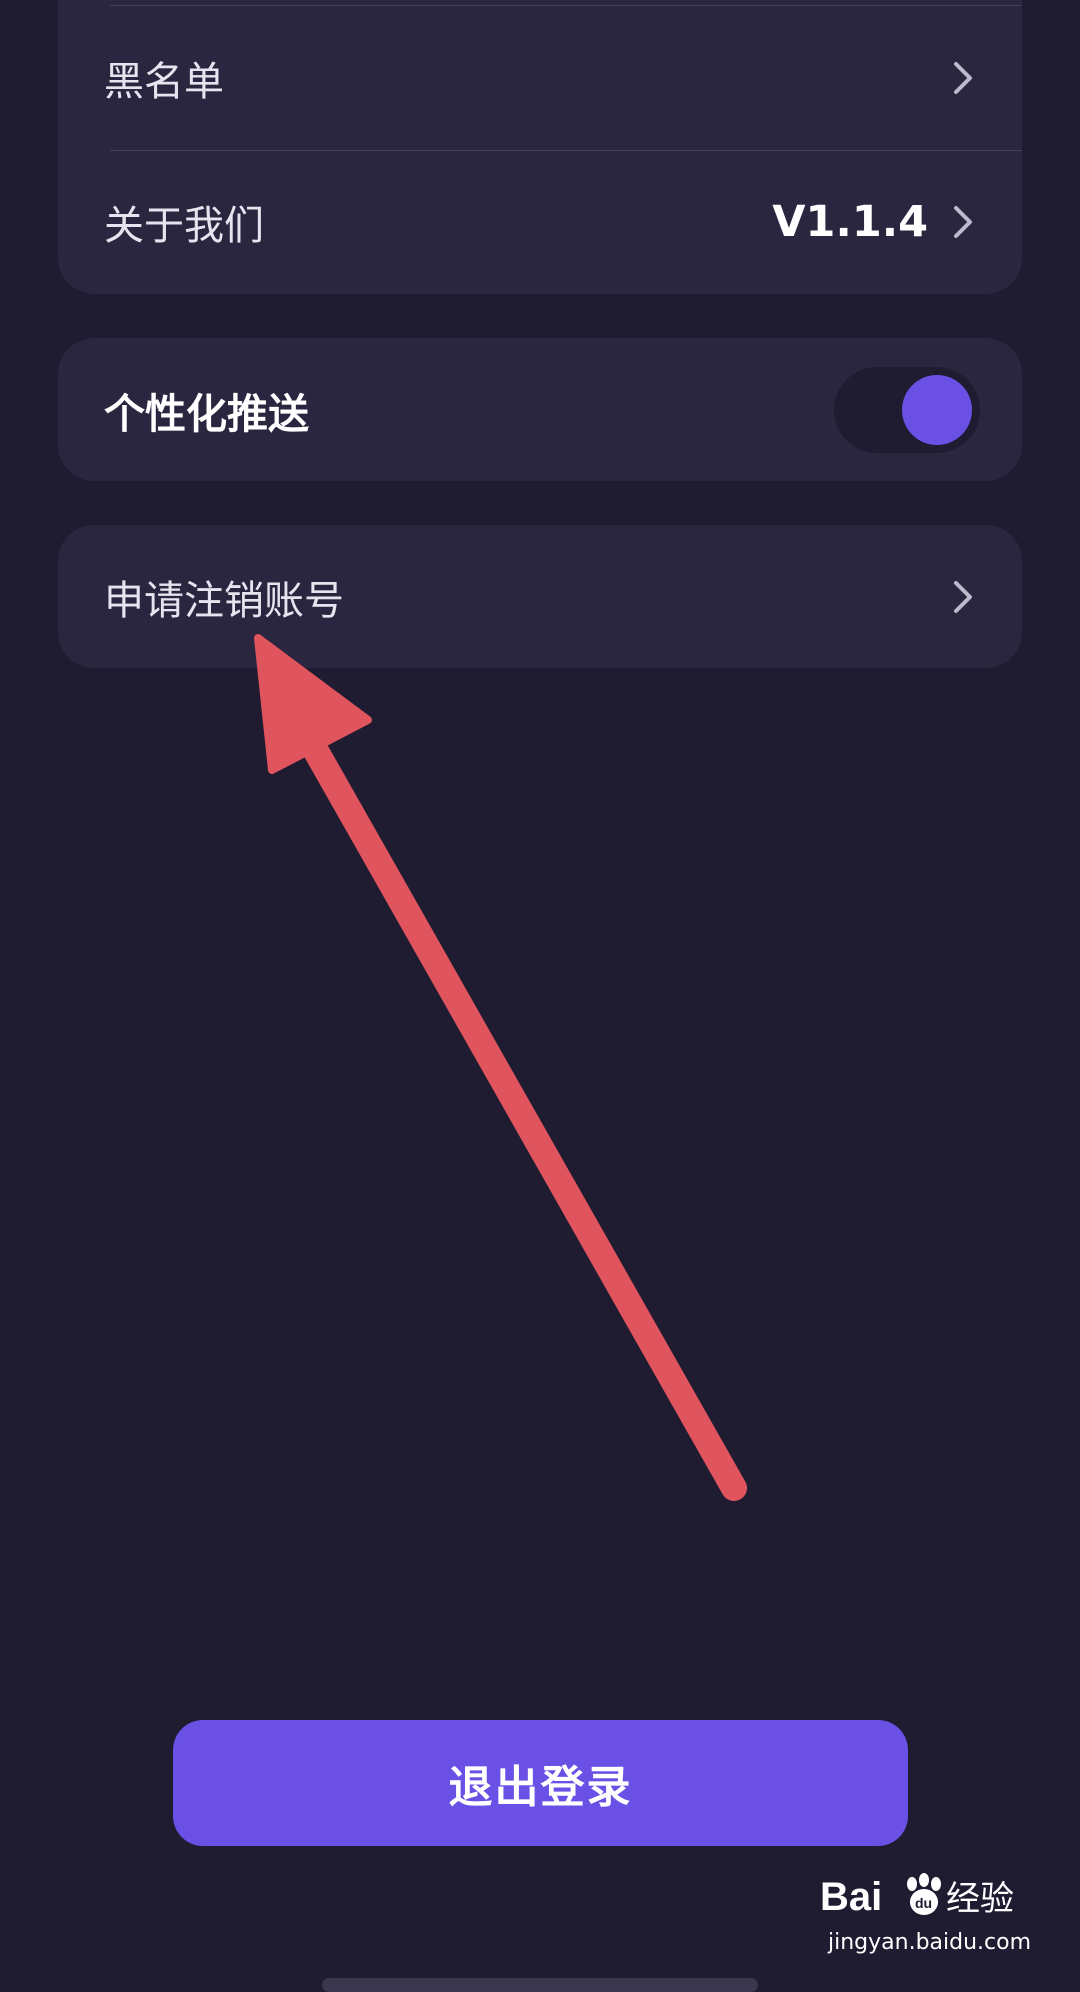 The height and width of the screenshot is (1992, 1080). What do you see at coordinates (184, 226) in the screenshot?
I see `about-label: 关于我们` at bounding box center [184, 226].